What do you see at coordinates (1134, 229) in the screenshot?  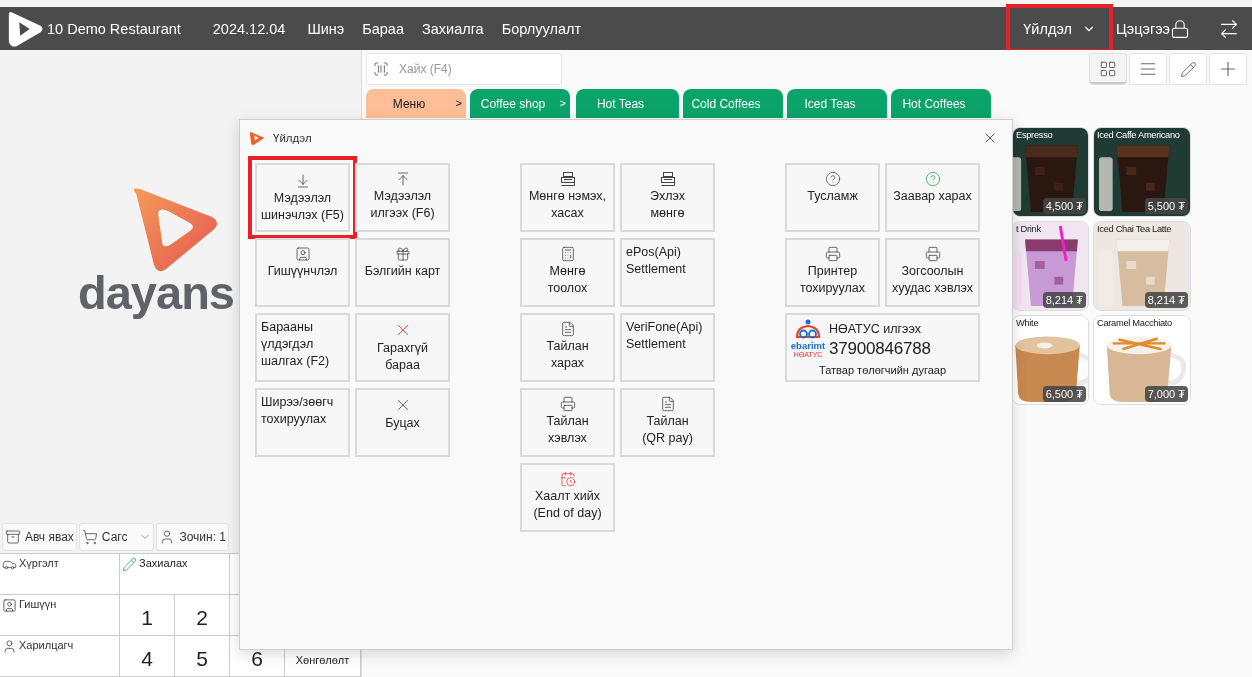 I see `product-name: Iced Chai Tea Latte` at bounding box center [1134, 229].